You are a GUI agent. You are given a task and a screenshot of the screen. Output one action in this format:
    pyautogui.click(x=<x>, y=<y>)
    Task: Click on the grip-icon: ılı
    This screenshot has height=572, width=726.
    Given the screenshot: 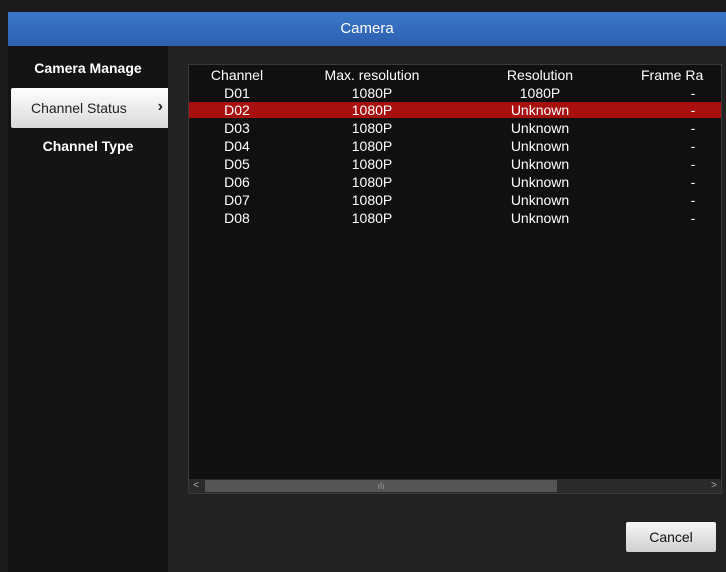 What is the action you would take?
    pyautogui.click(x=381, y=486)
    